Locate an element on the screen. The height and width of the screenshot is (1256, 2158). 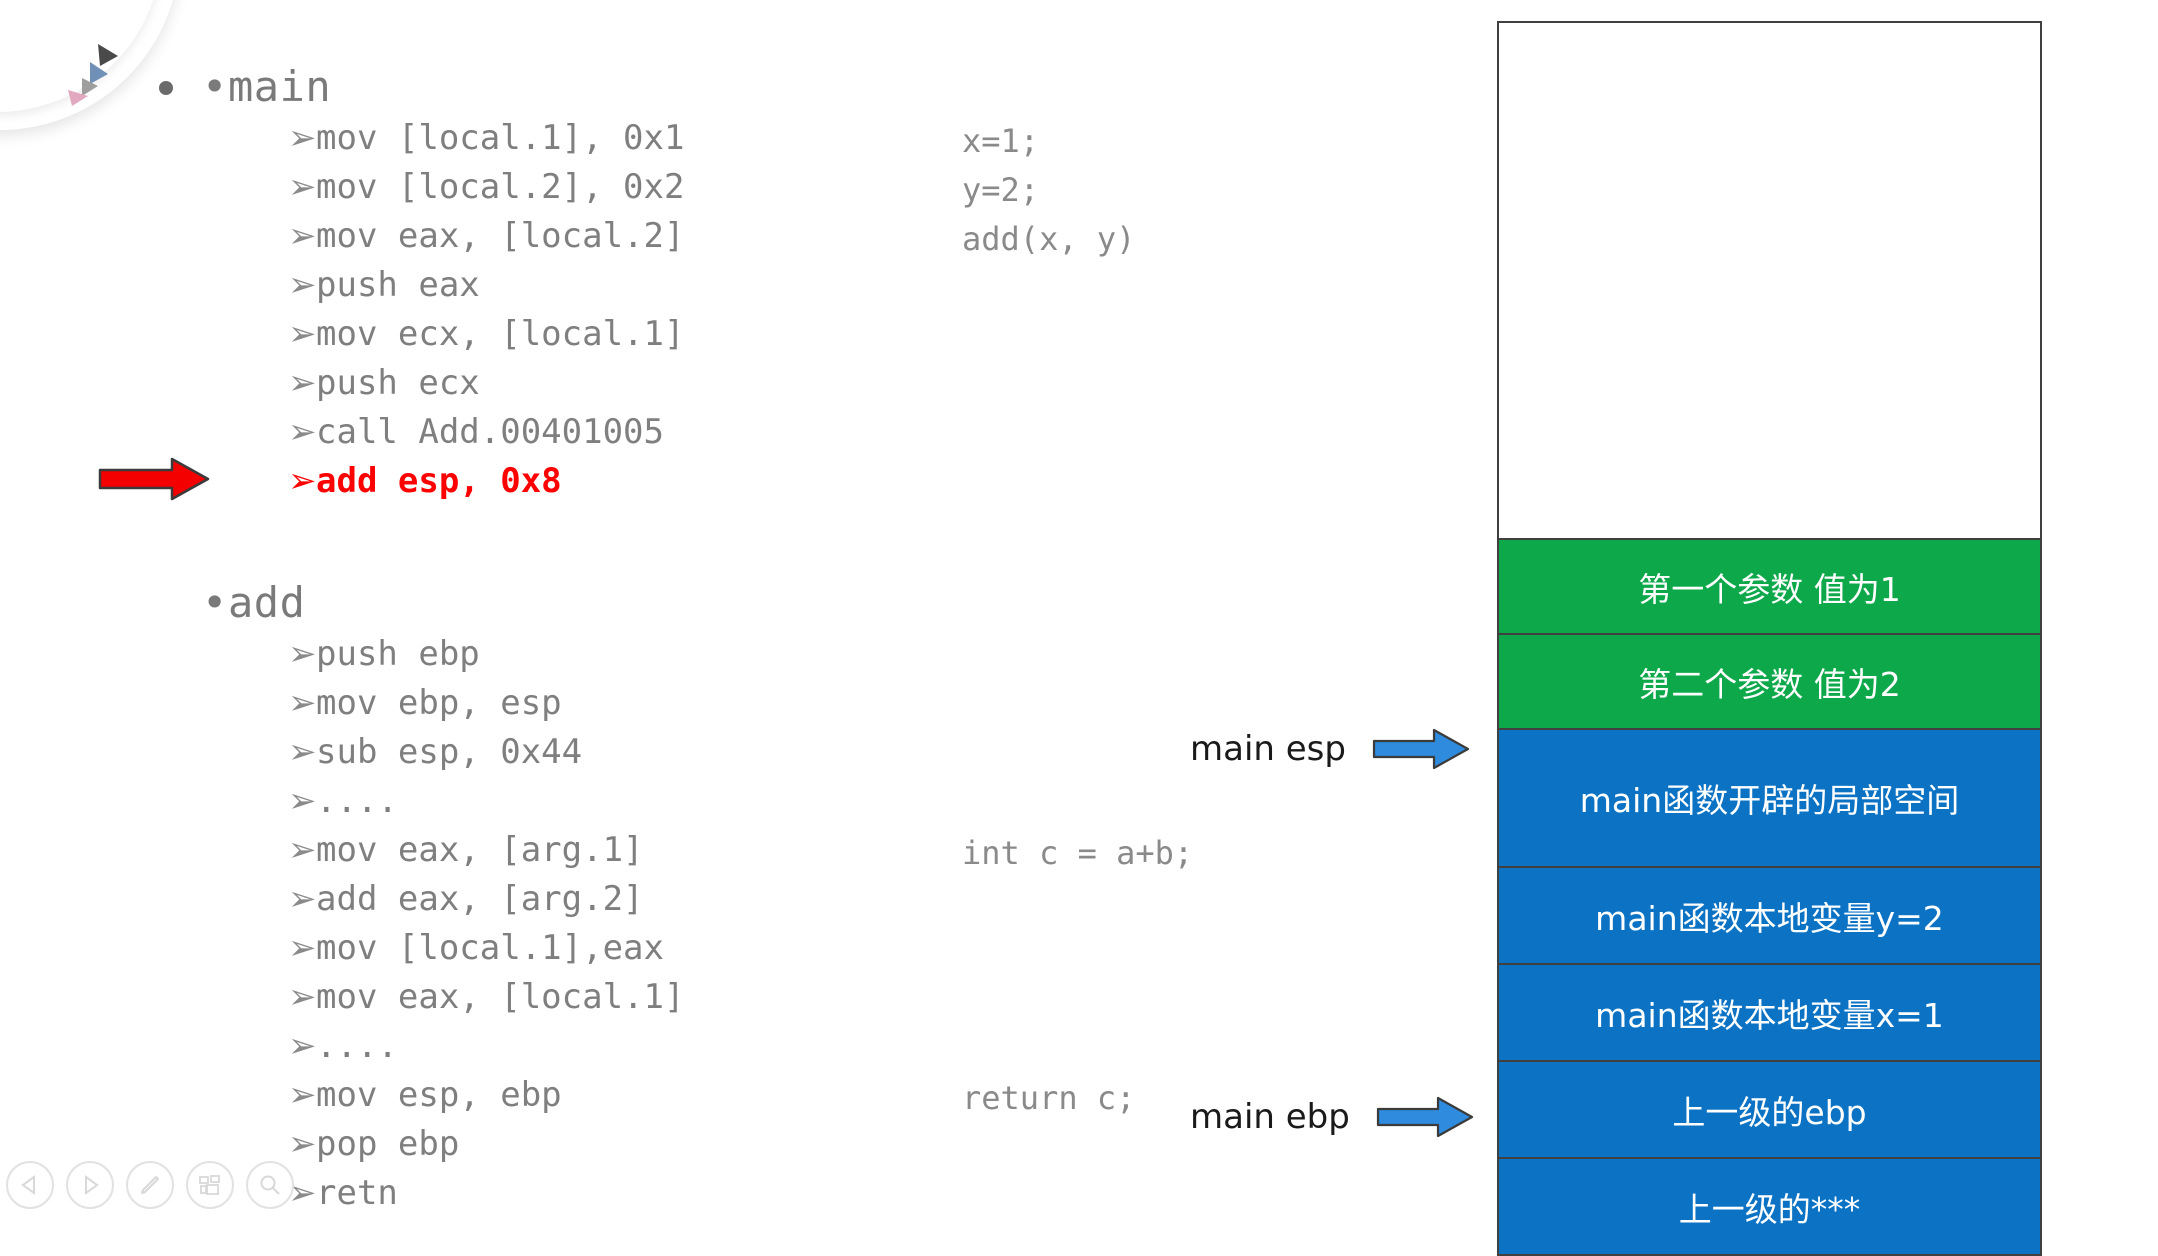
comment-text: add(x, y) is located at coordinates (1049, 239).